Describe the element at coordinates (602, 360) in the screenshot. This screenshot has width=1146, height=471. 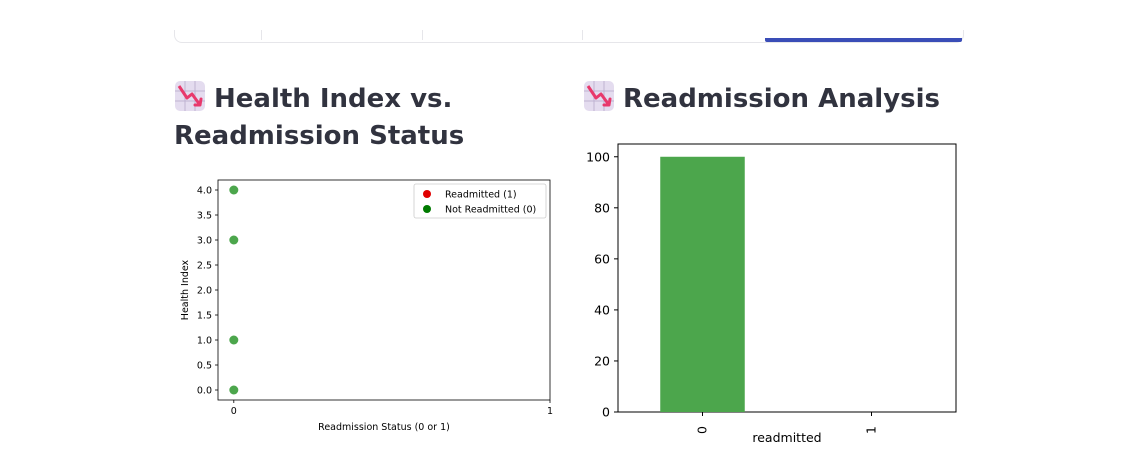
I see `y-tick-label: 20` at that location.